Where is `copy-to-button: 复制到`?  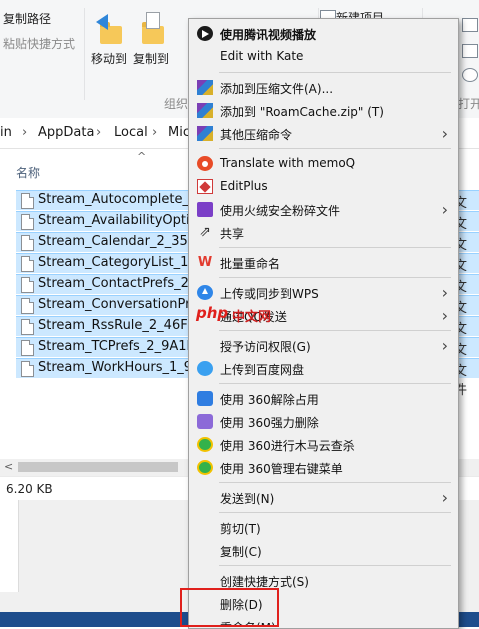
copy-to-button: 复制到 is located at coordinates (151, 58).